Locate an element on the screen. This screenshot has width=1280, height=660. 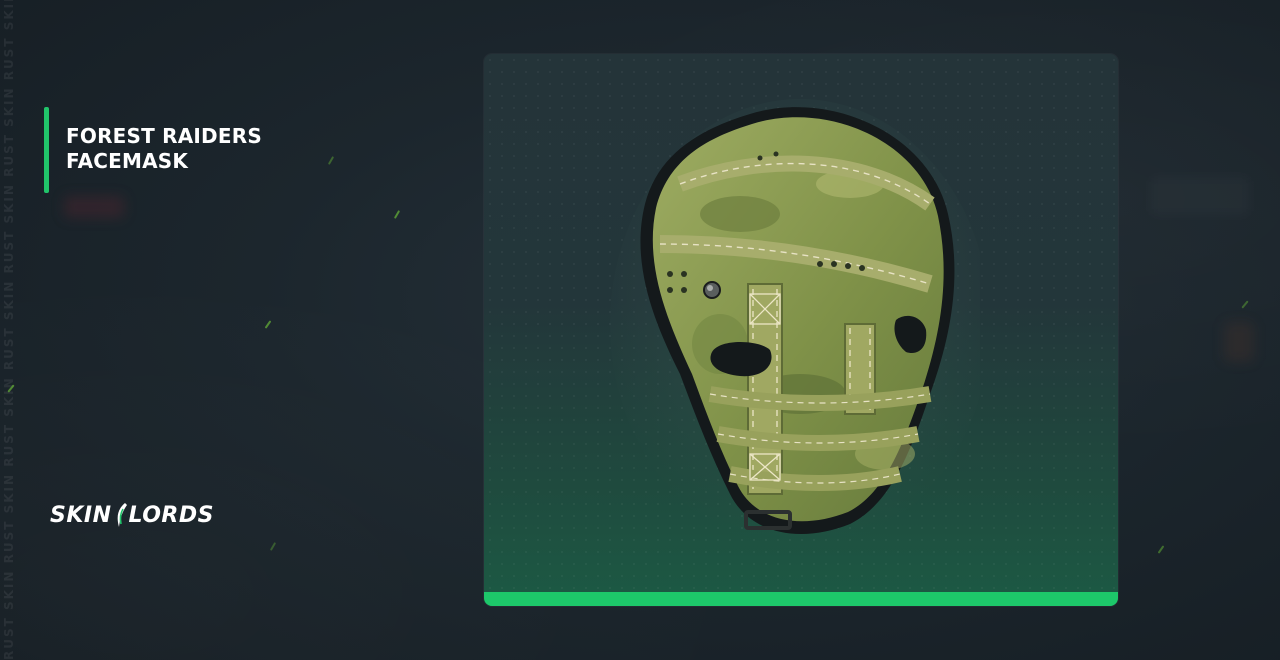
skinlords-logo: SKIN LORDS is located at coordinates (132, 515).